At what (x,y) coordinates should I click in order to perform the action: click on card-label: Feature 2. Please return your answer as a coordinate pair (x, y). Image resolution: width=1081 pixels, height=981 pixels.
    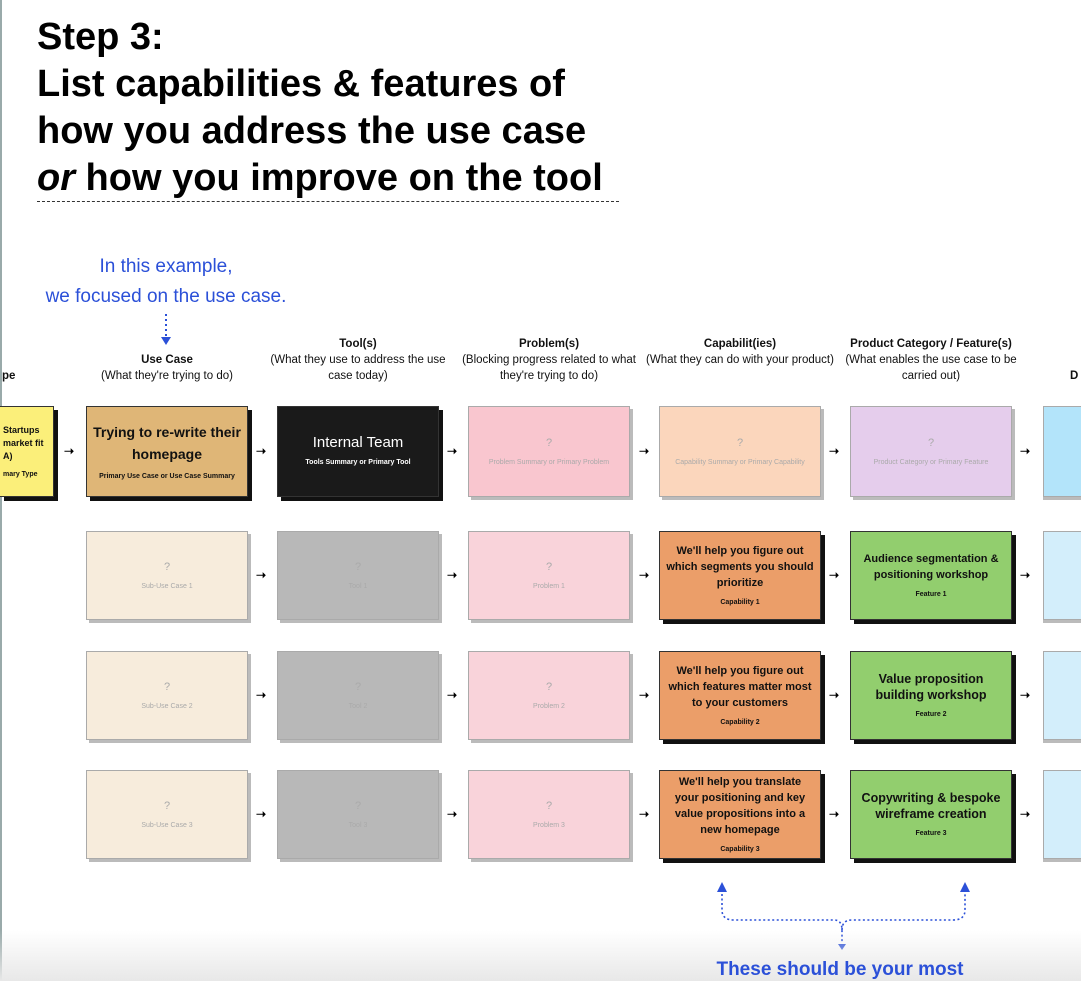
    Looking at the image, I should click on (931, 714).